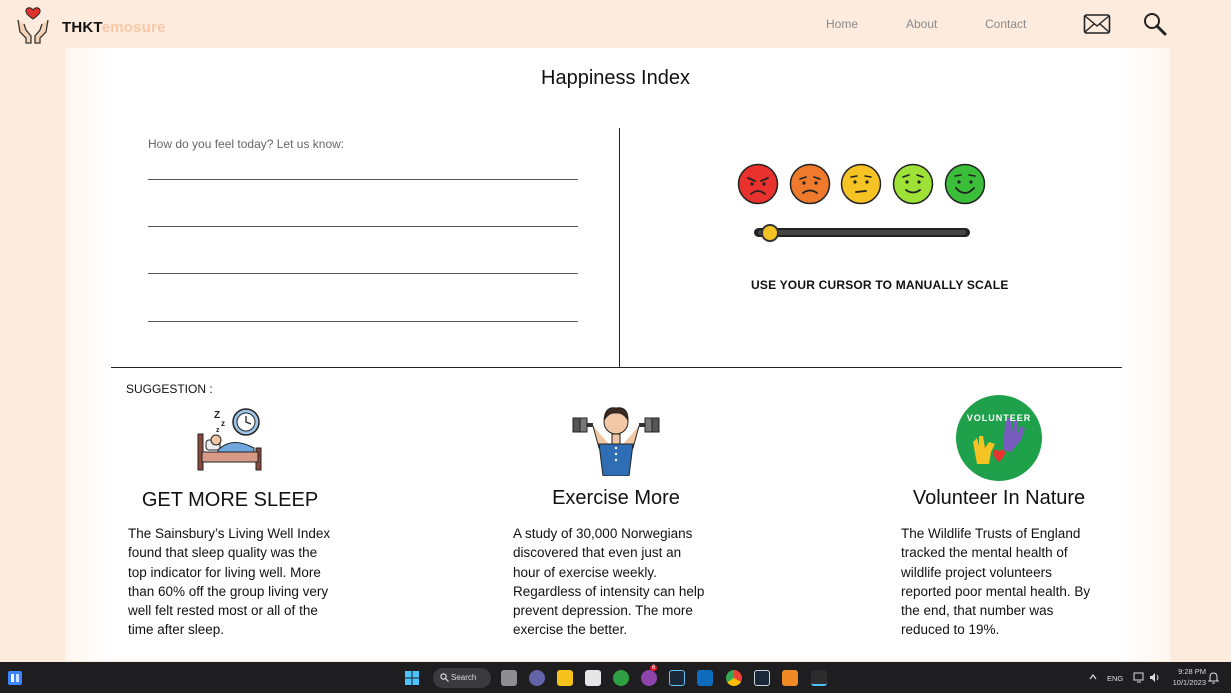  Describe the element at coordinates (1093, 677) in the screenshot. I see `chevron-up-icon` at that location.